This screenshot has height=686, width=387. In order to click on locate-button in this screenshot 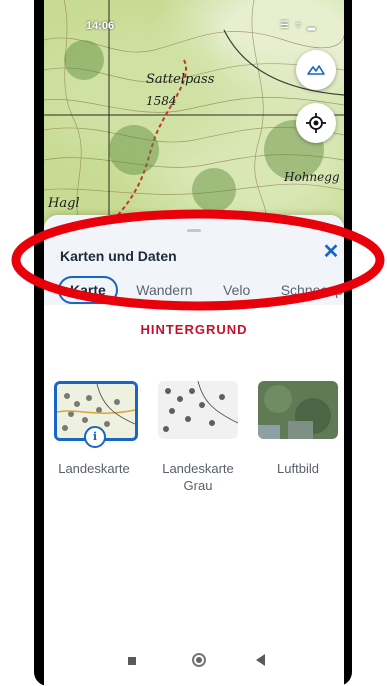, I will do `click(316, 123)`.